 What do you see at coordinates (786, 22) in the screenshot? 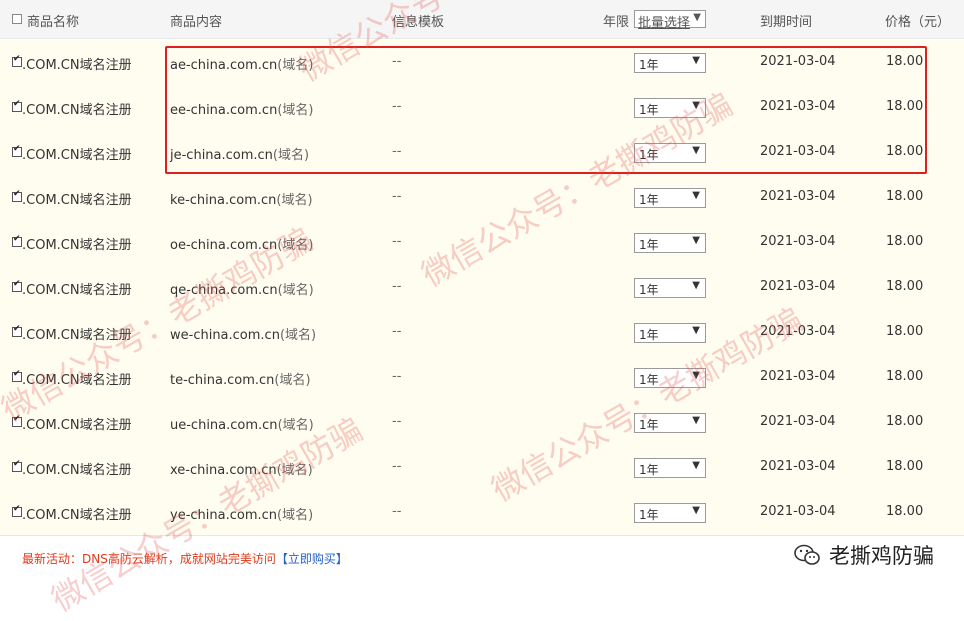
I see `column-header-expiry: 到期时间` at bounding box center [786, 22].